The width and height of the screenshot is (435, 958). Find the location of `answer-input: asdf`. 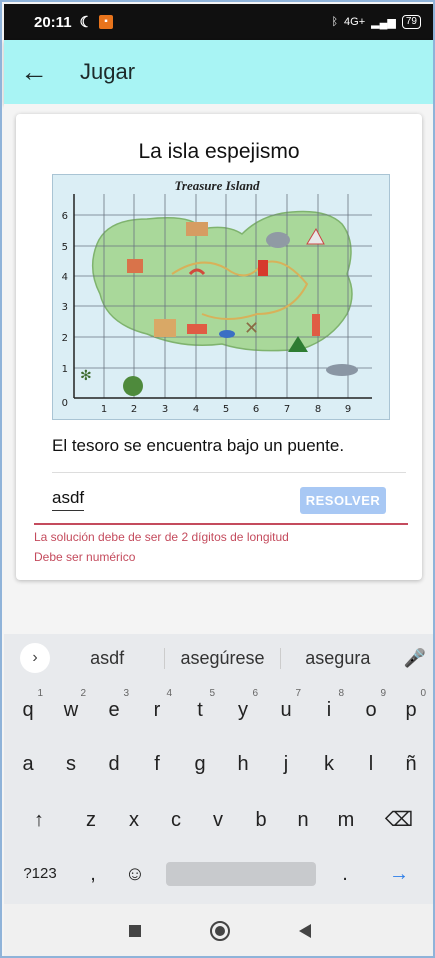

answer-input: asdf is located at coordinates (68, 499).